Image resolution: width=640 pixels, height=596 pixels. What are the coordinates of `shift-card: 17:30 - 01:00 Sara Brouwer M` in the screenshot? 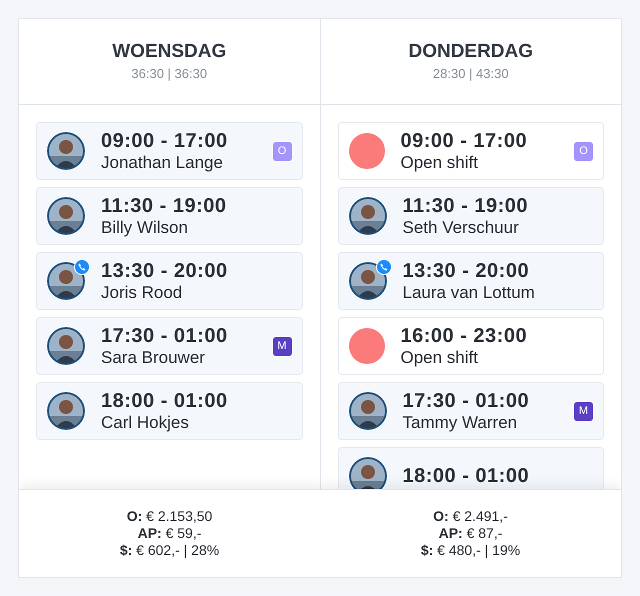 It's located at (169, 346).